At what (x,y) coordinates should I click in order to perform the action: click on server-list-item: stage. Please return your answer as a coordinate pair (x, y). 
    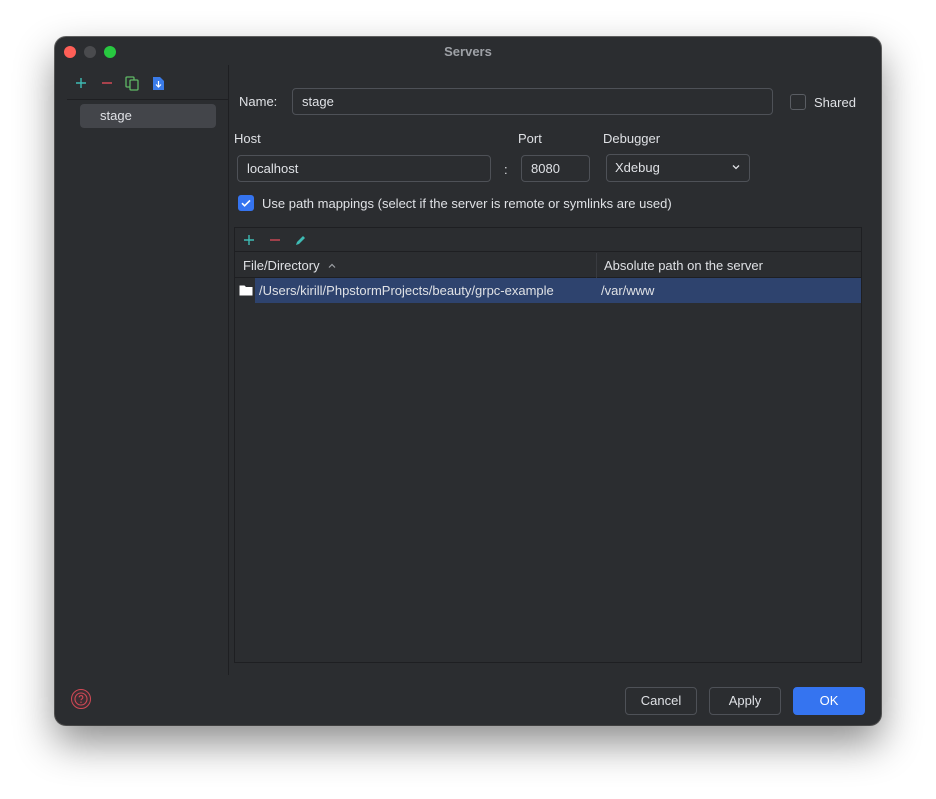
    Looking at the image, I should click on (148, 116).